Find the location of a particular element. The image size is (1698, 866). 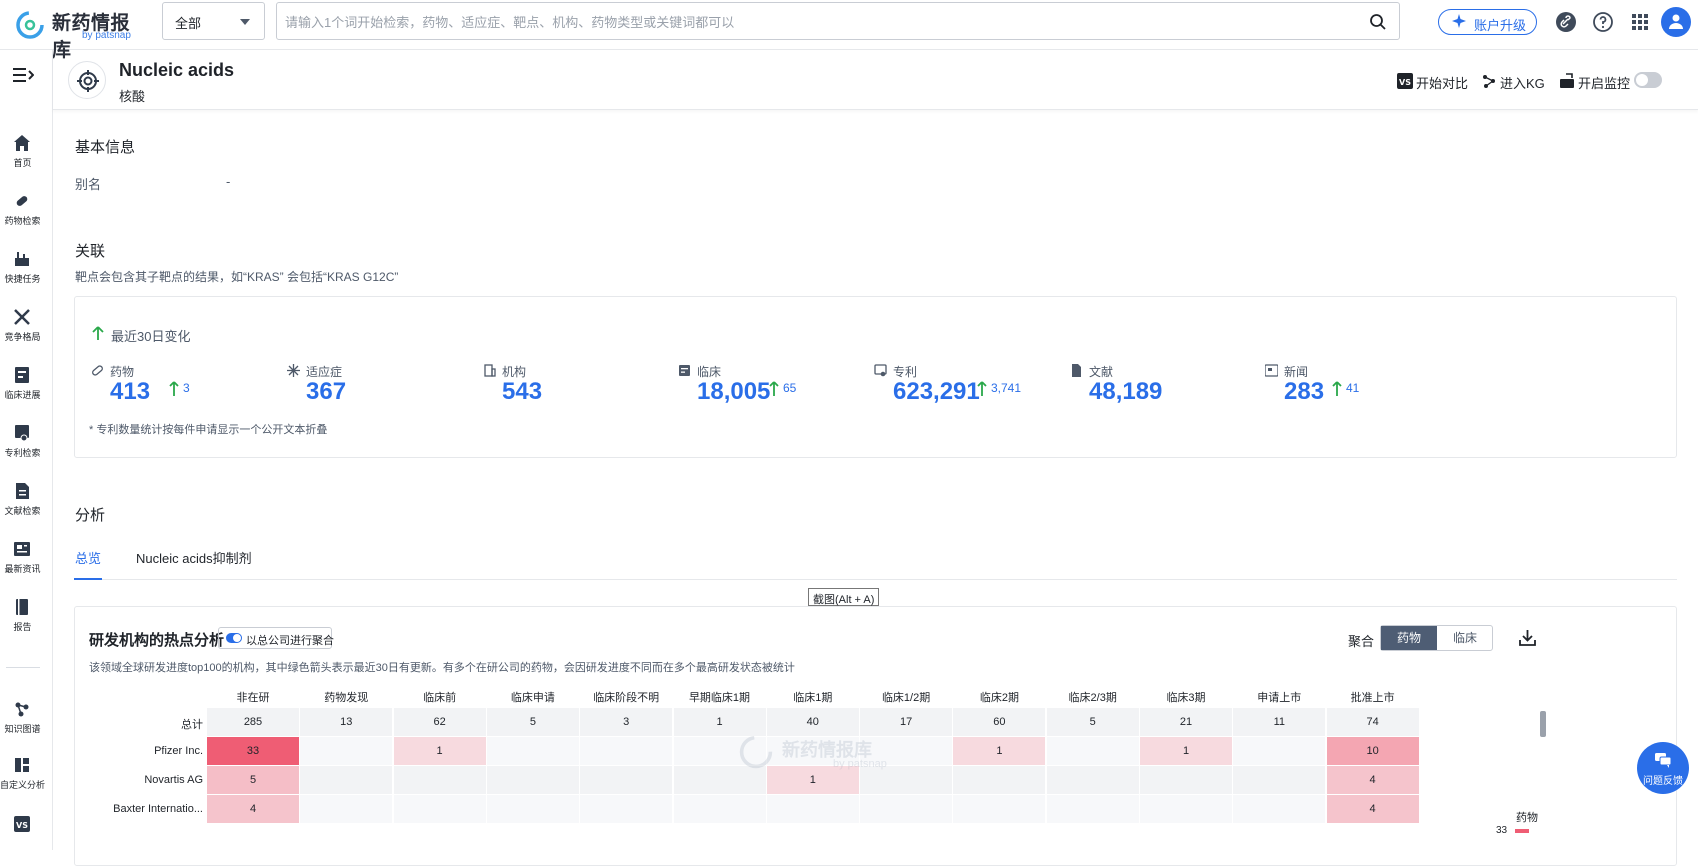

page-title: Nucleic acids is located at coordinates (177, 70).